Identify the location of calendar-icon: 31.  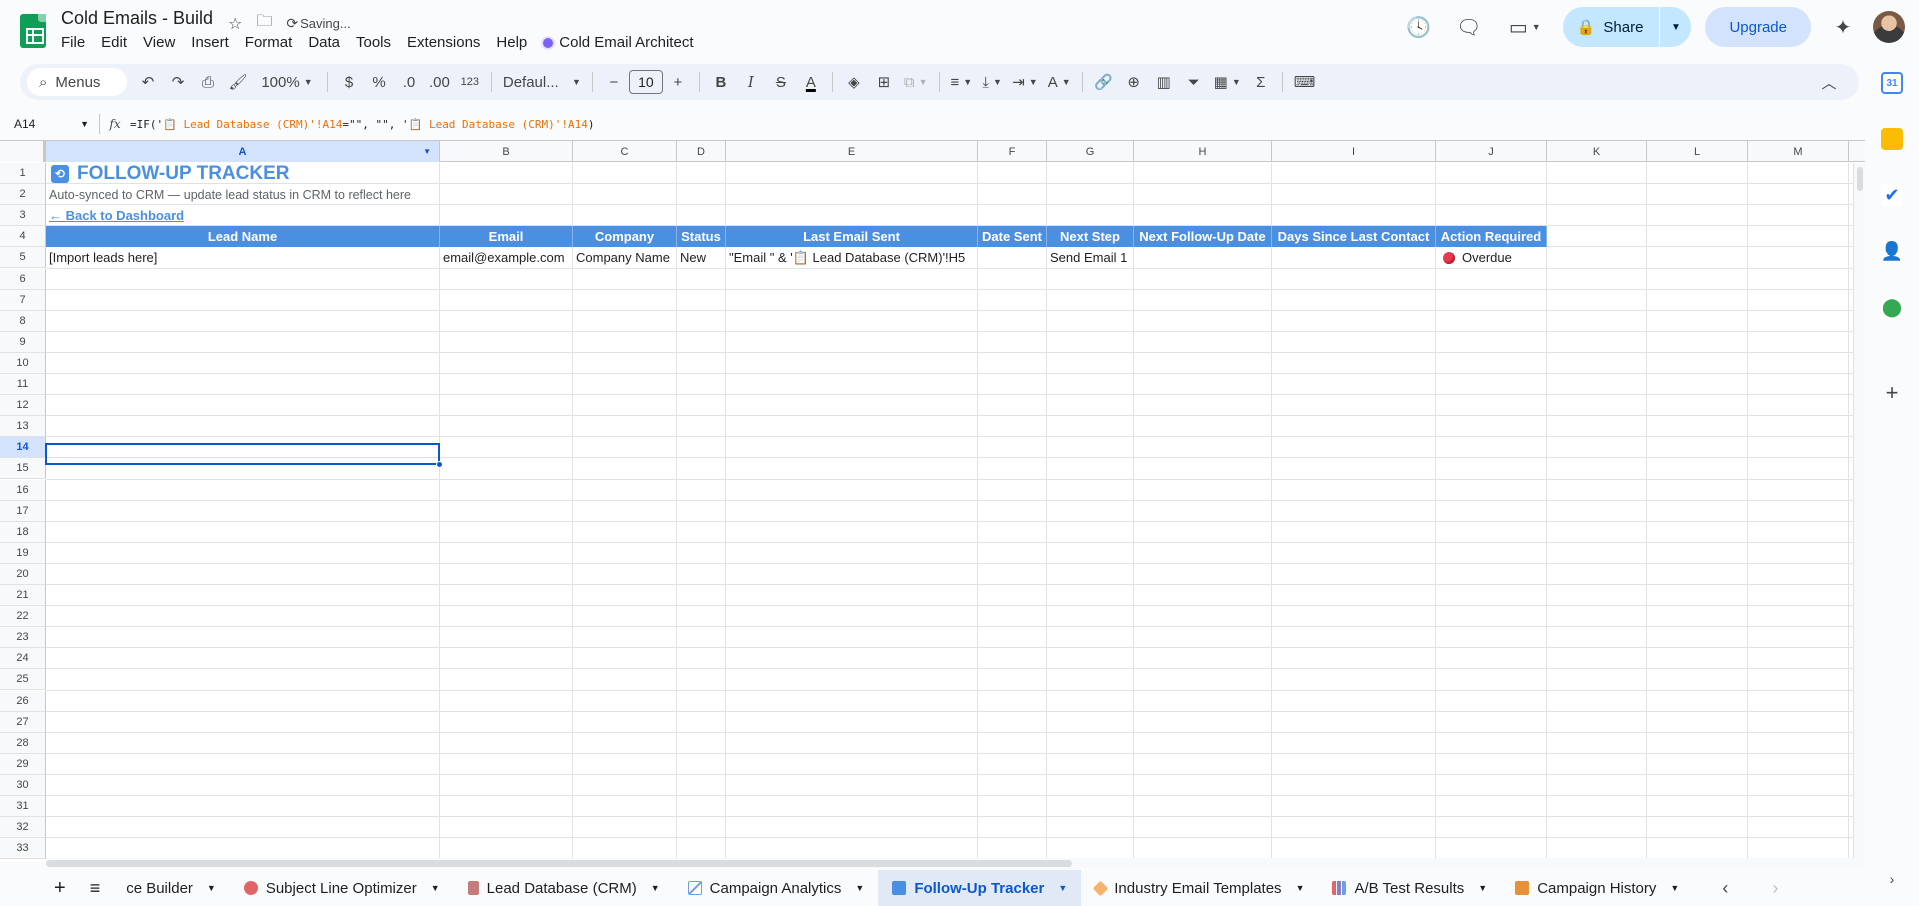
(1892, 83).